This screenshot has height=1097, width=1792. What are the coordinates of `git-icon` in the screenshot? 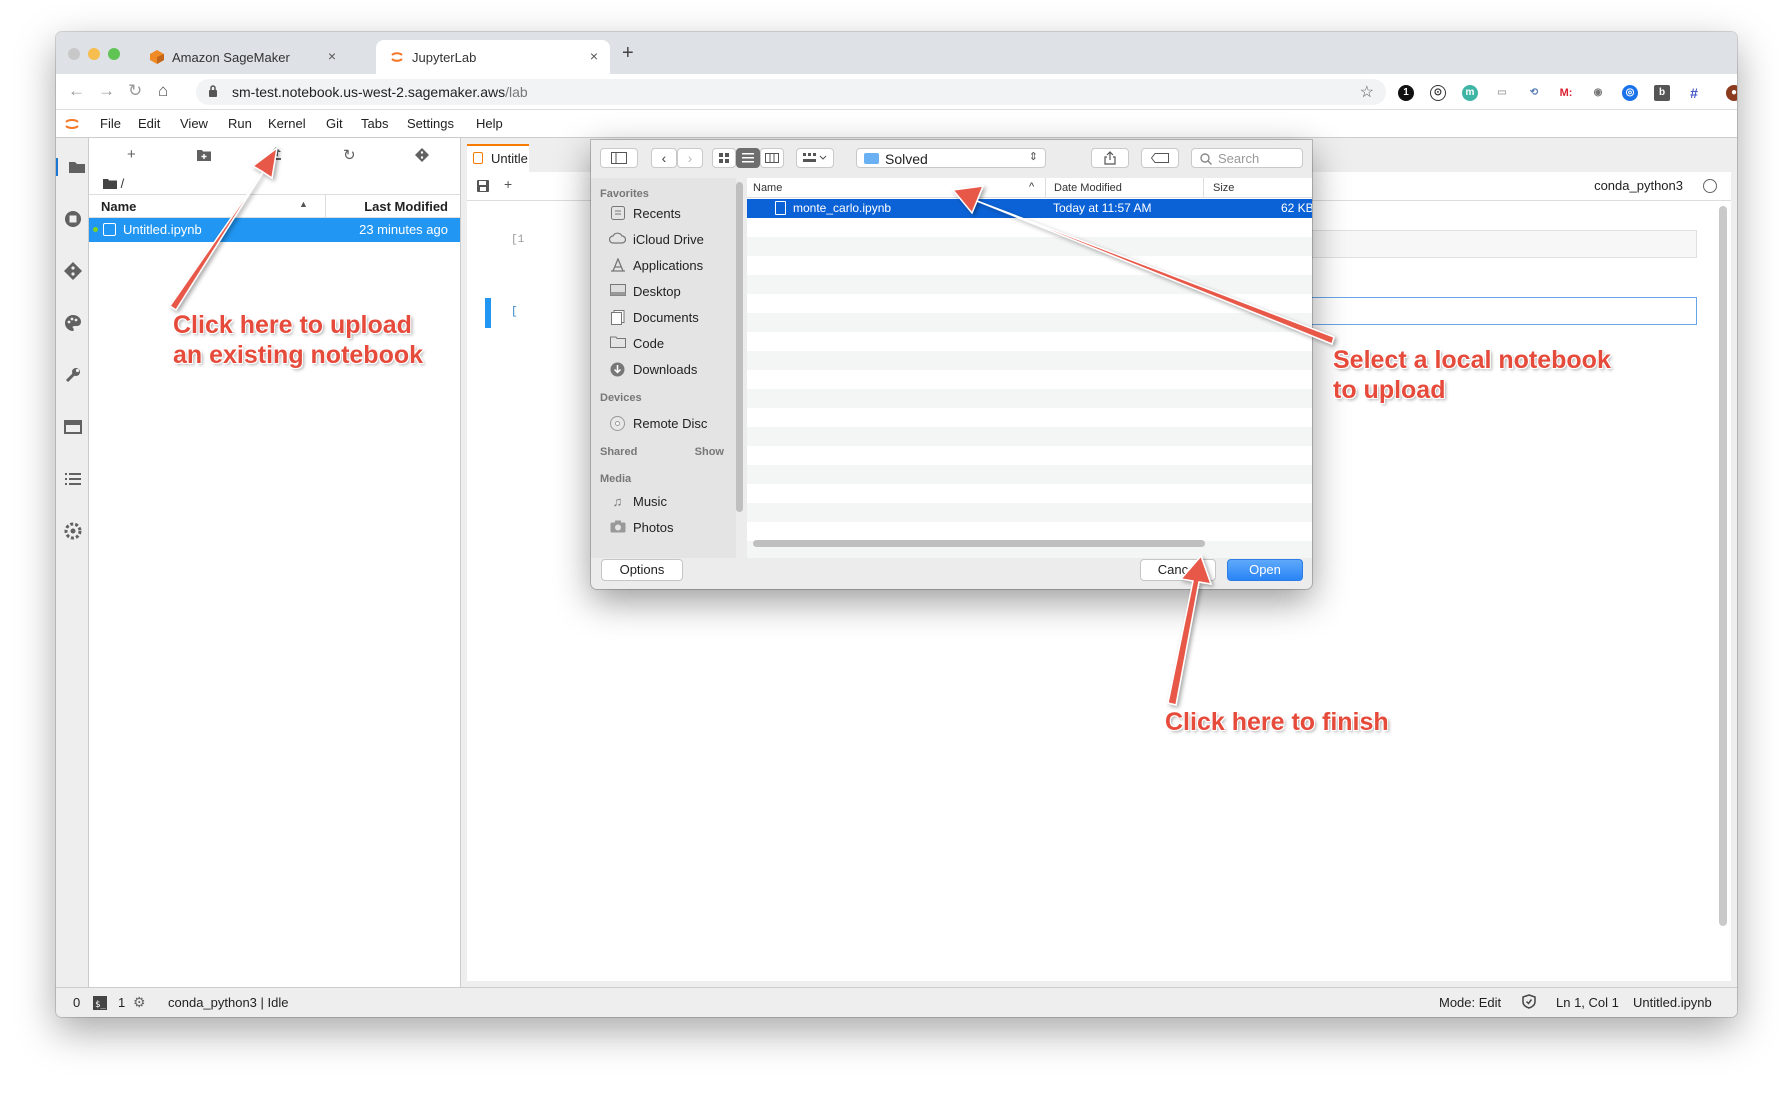 It's located at (73, 271).